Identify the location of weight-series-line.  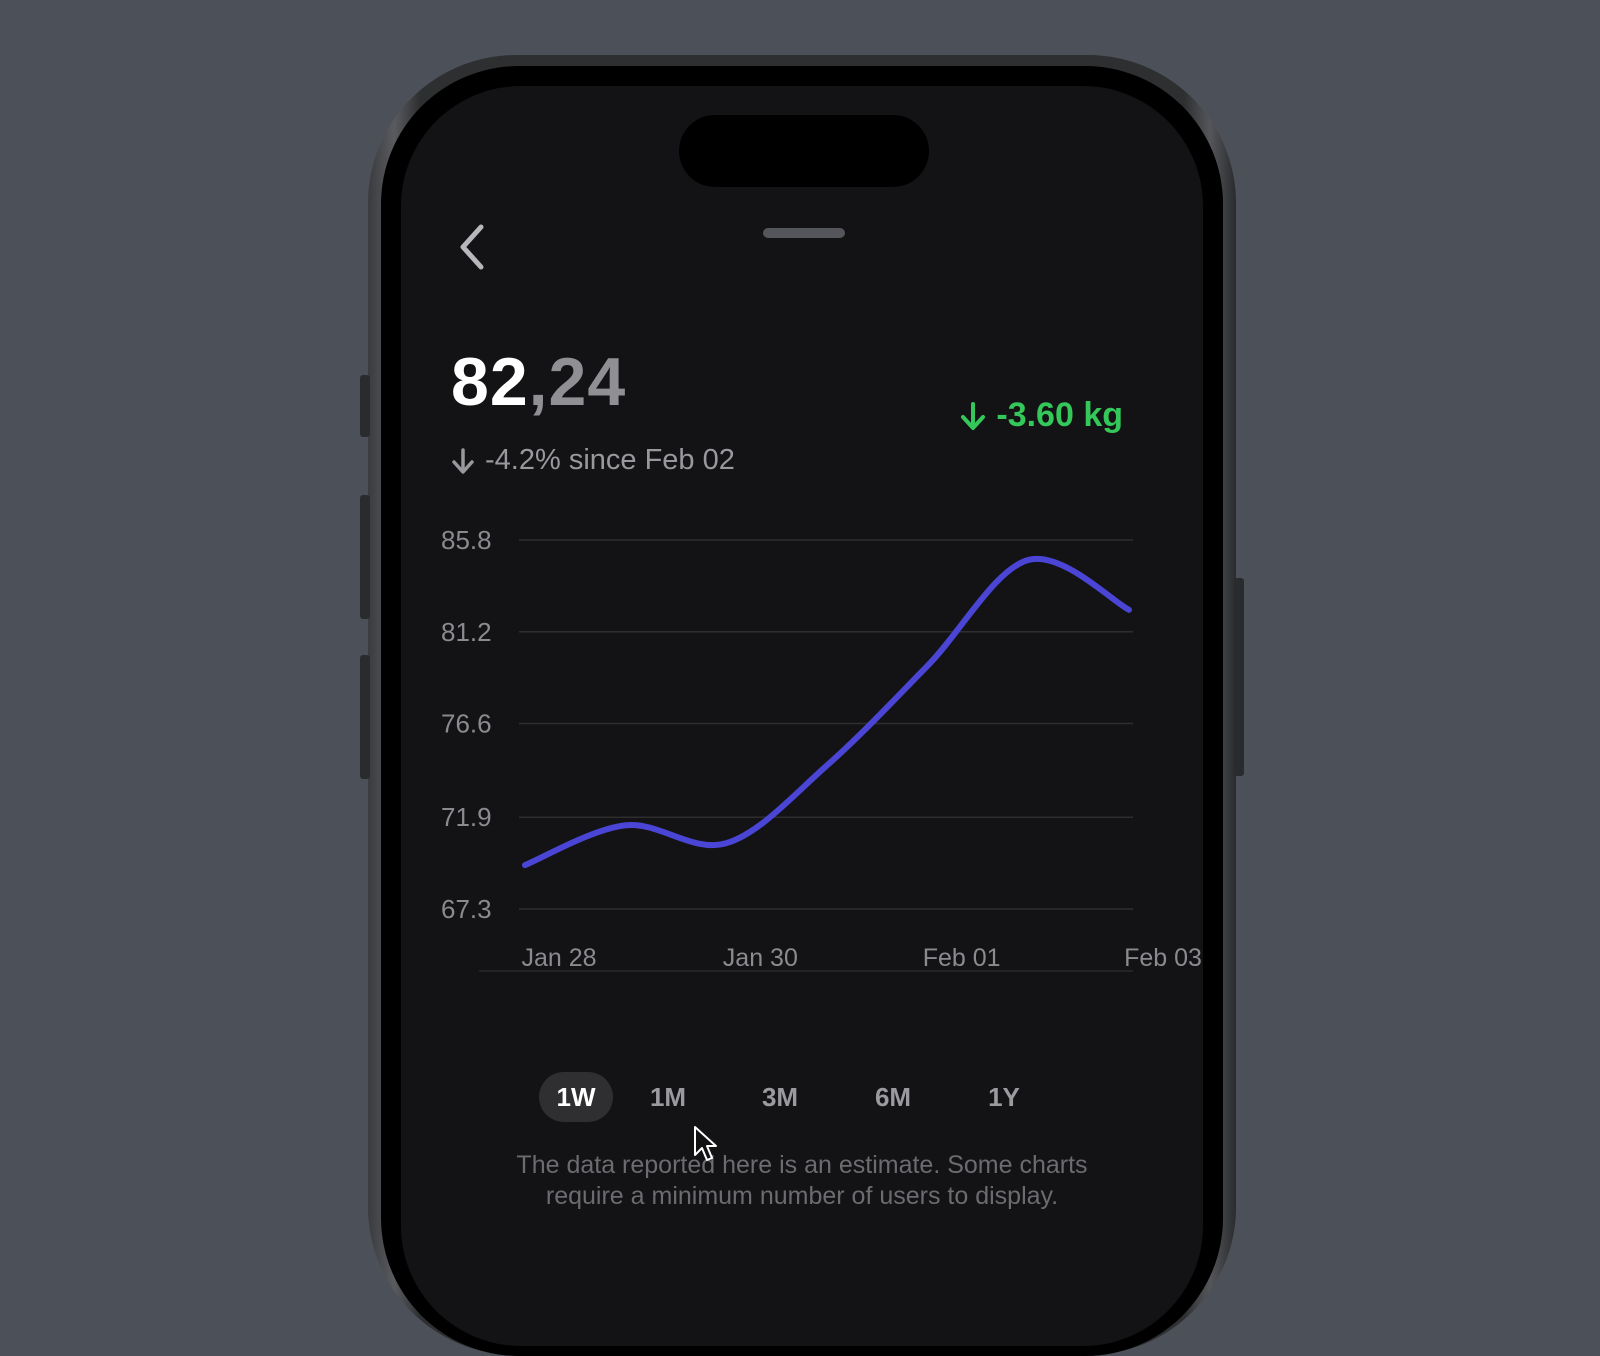
(827, 712).